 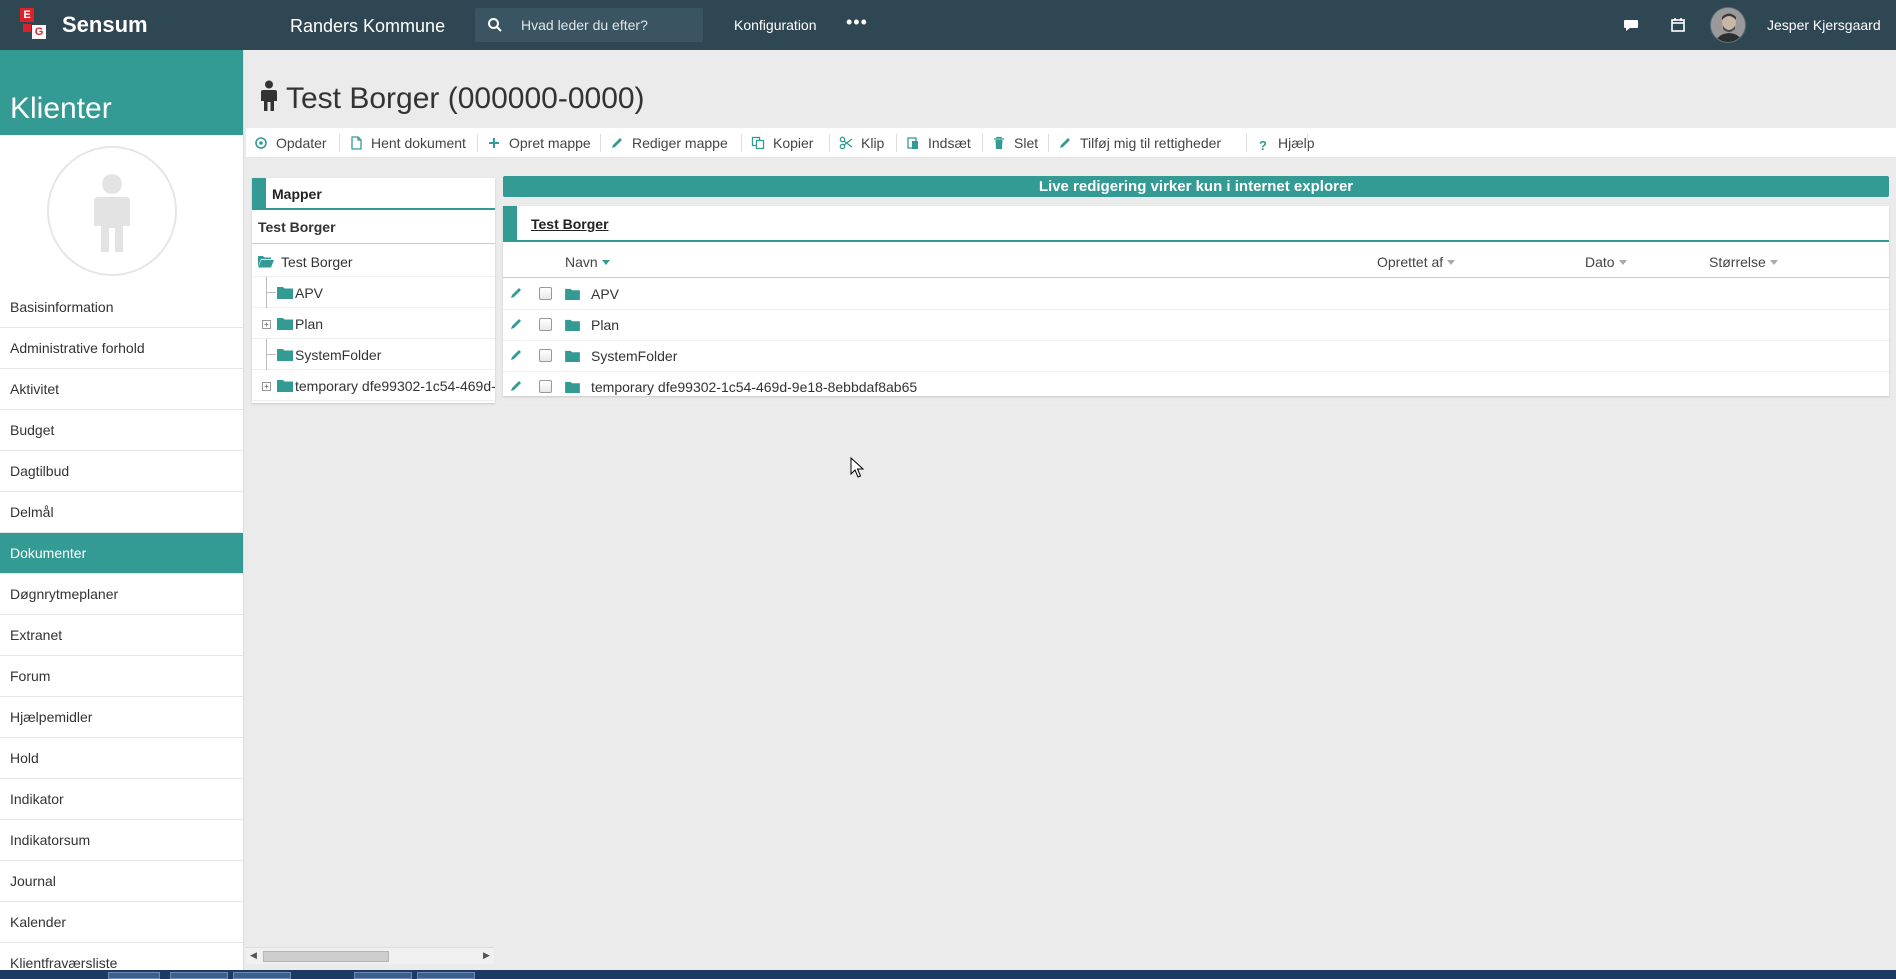 What do you see at coordinates (121, 799) in the screenshot?
I see `sidebar-item: Indikator` at bounding box center [121, 799].